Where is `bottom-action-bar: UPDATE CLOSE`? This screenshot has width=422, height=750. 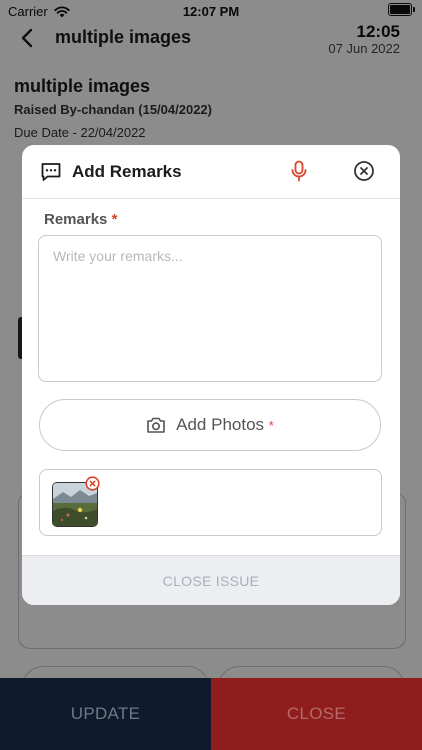
bottom-action-bar: UPDATE CLOSE is located at coordinates (211, 714).